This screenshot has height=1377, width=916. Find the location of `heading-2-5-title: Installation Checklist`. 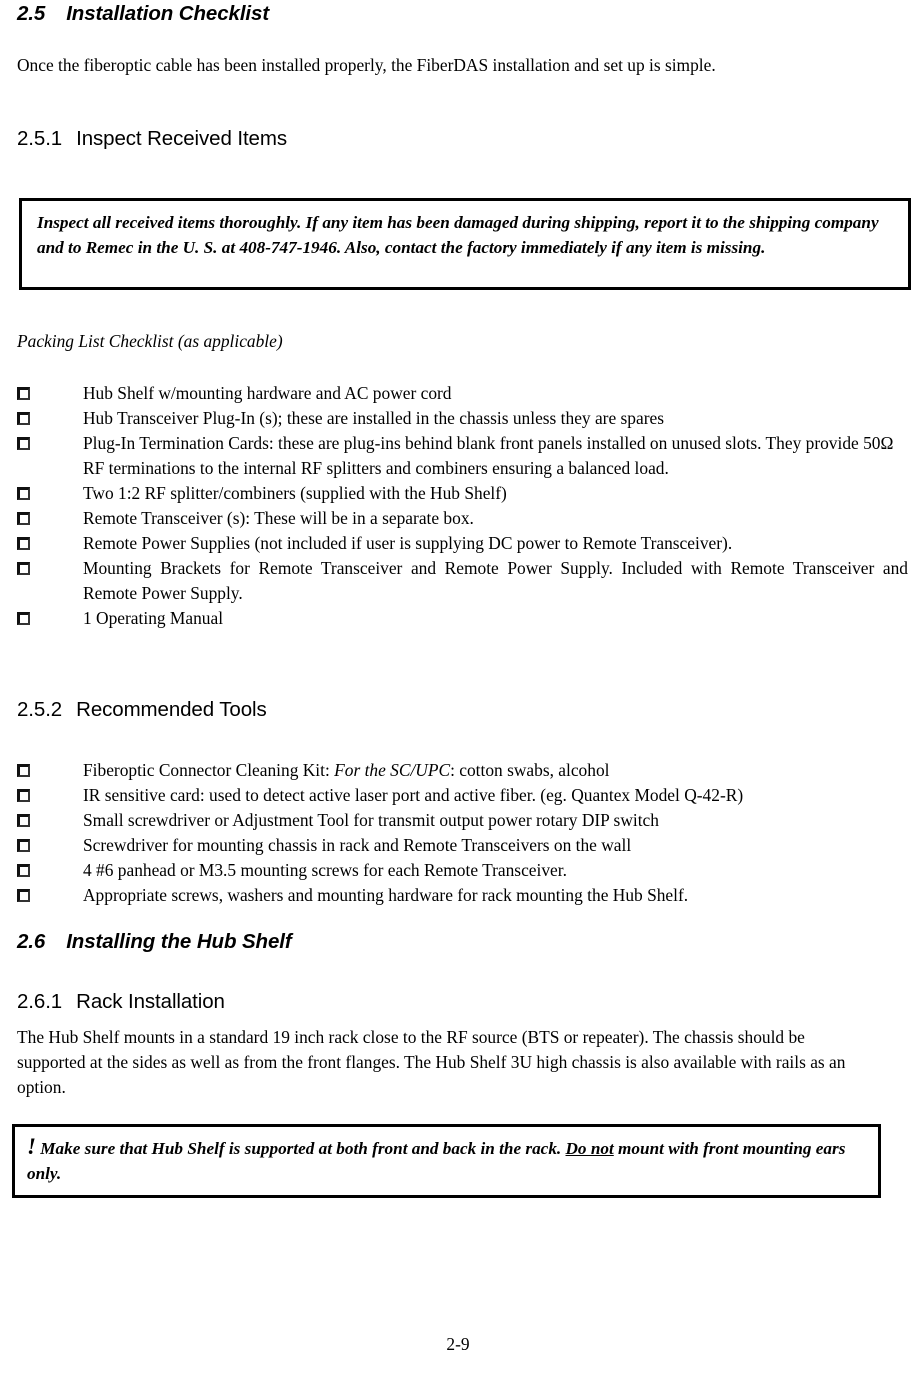

heading-2-5-title: Installation Checklist is located at coordinates (168, 13).